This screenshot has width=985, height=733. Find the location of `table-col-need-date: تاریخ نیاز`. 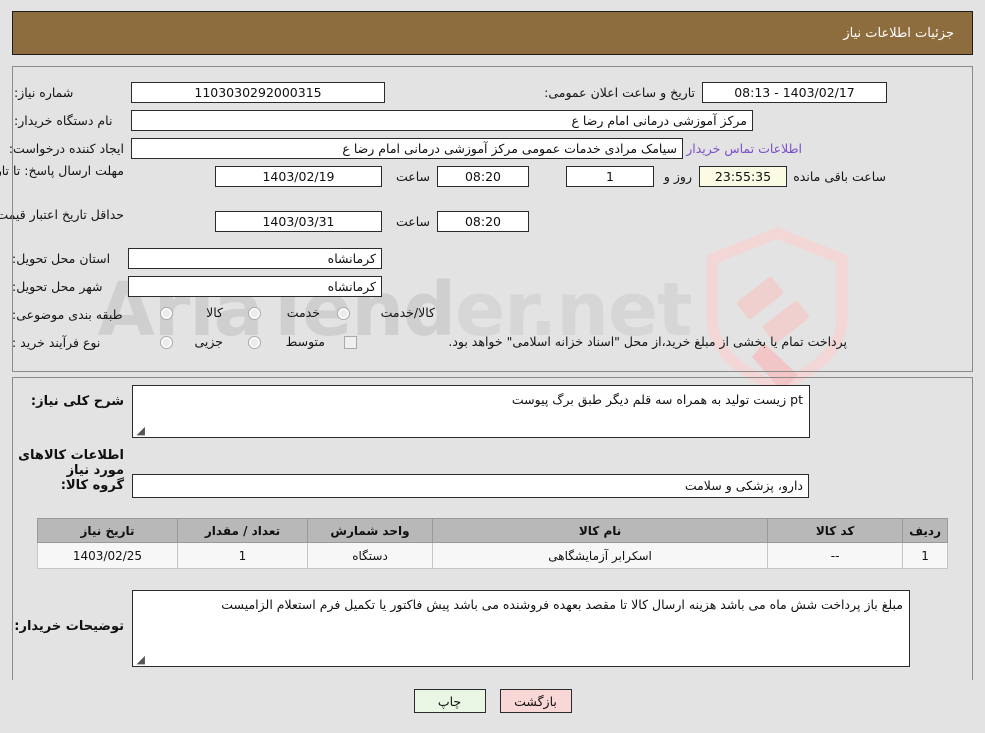

table-col-need-date: تاریخ نیاز is located at coordinates (107, 530).